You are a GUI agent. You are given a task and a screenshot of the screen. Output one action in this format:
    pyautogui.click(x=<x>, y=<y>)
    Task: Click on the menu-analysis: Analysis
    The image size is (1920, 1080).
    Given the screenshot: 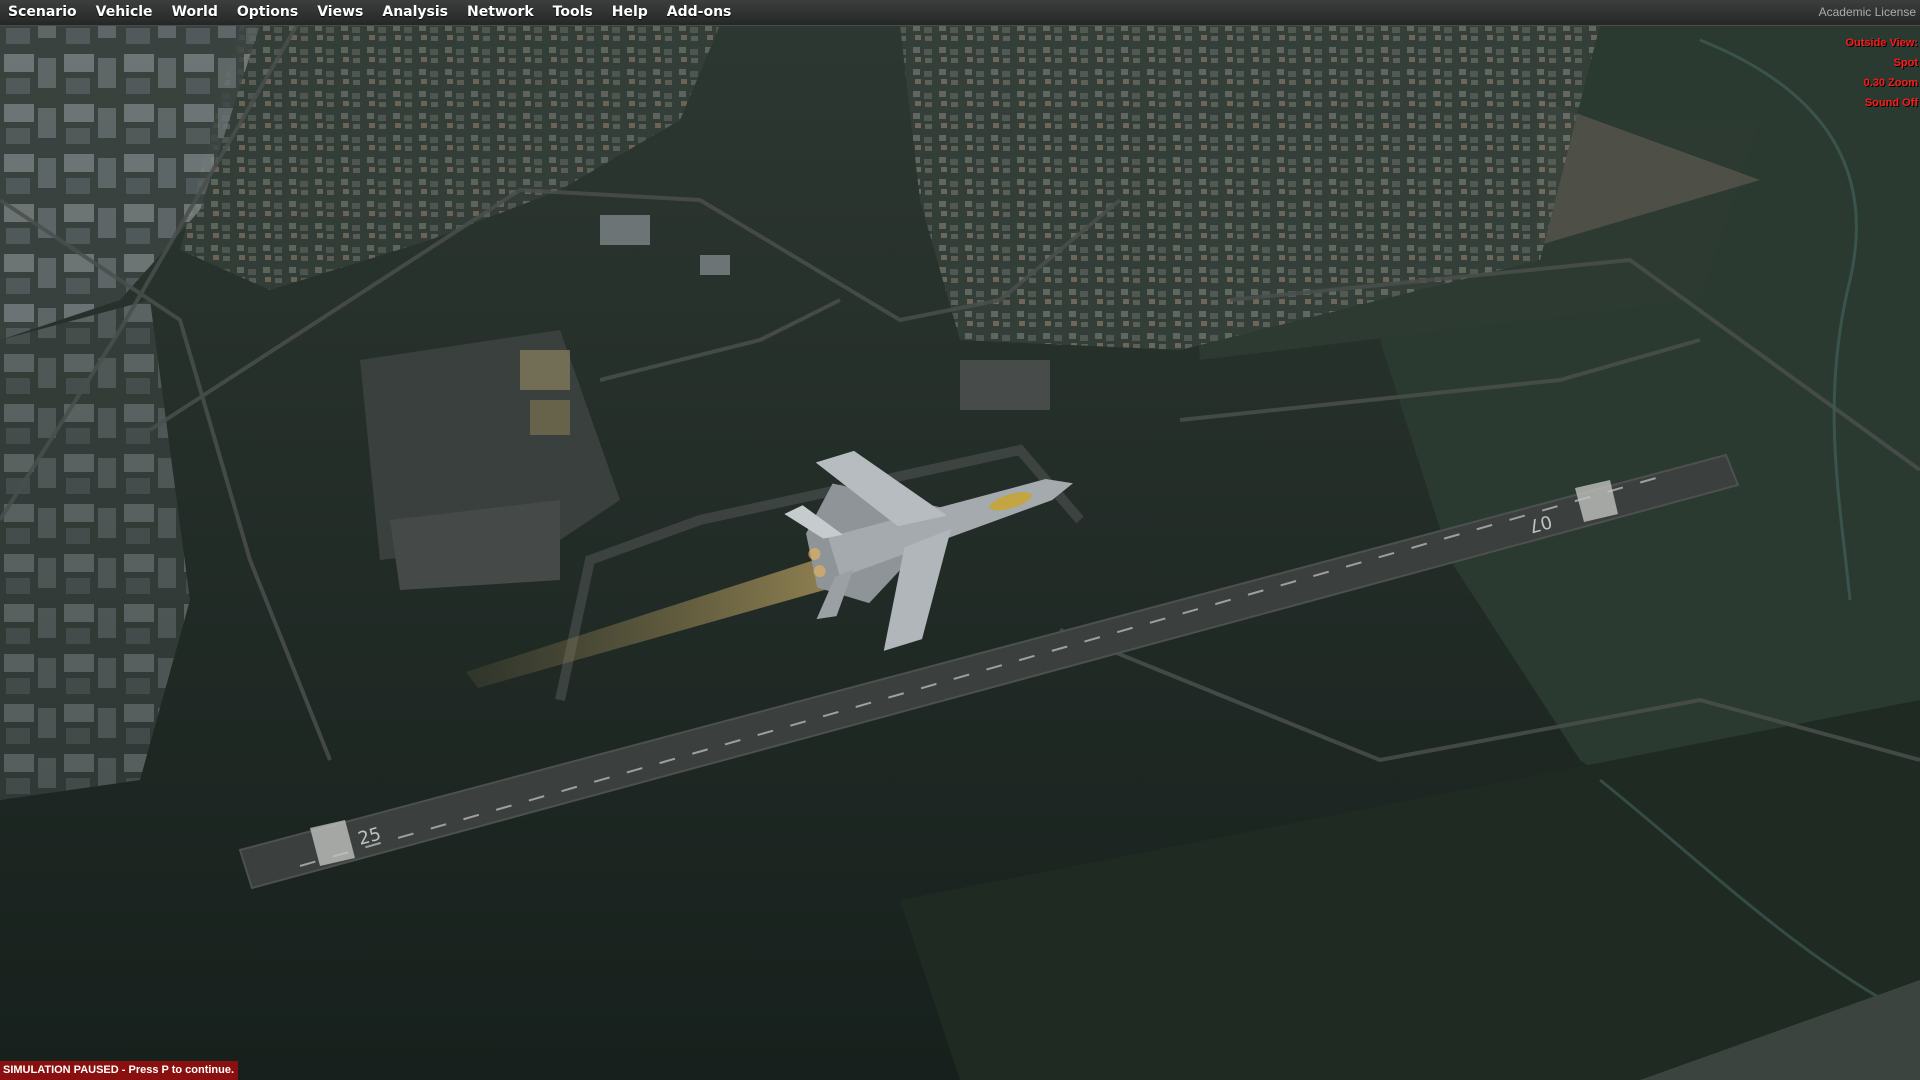 What is the action you would take?
    pyautogui.click(x=415, y=12)
    